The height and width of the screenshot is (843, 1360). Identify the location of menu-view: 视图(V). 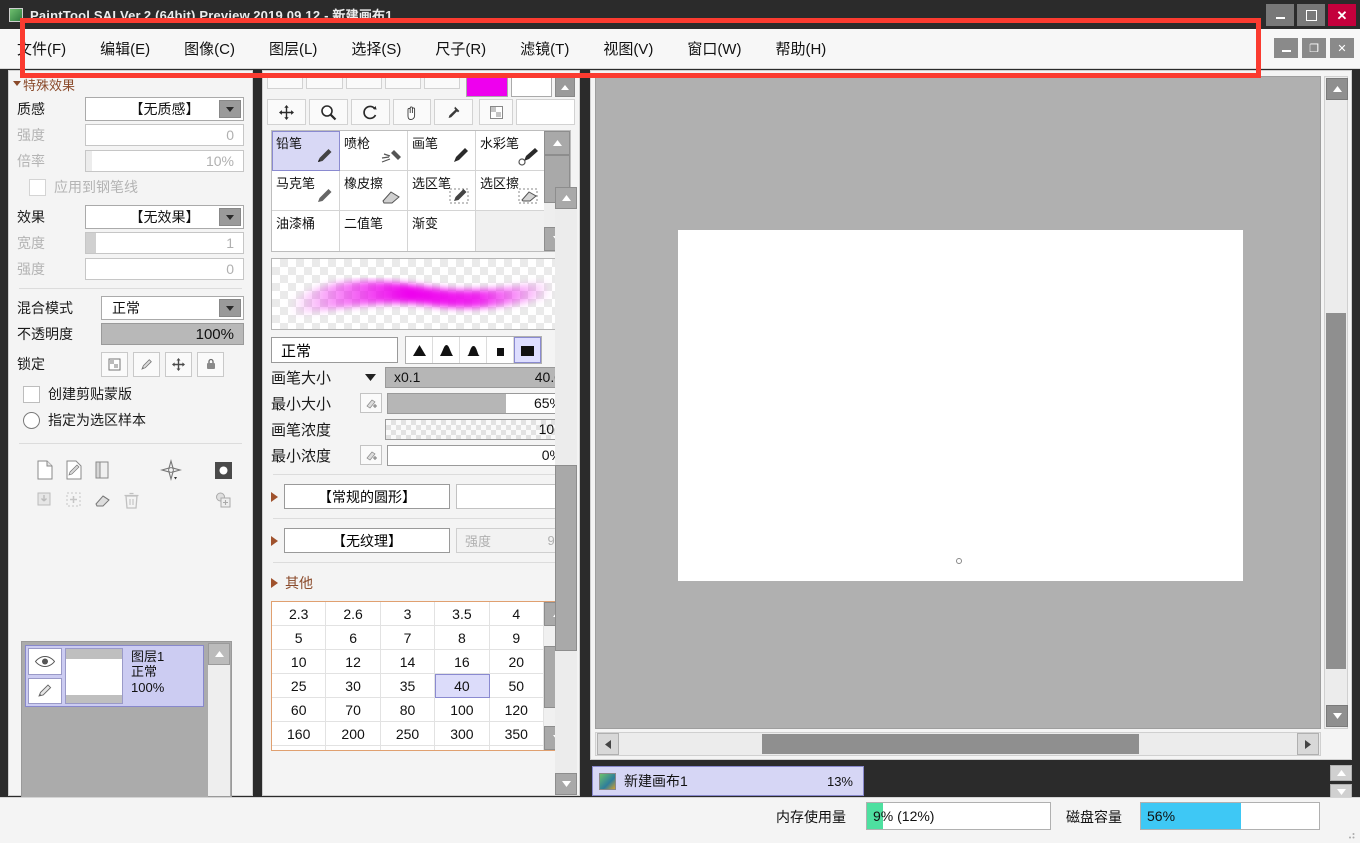
(628, 48).